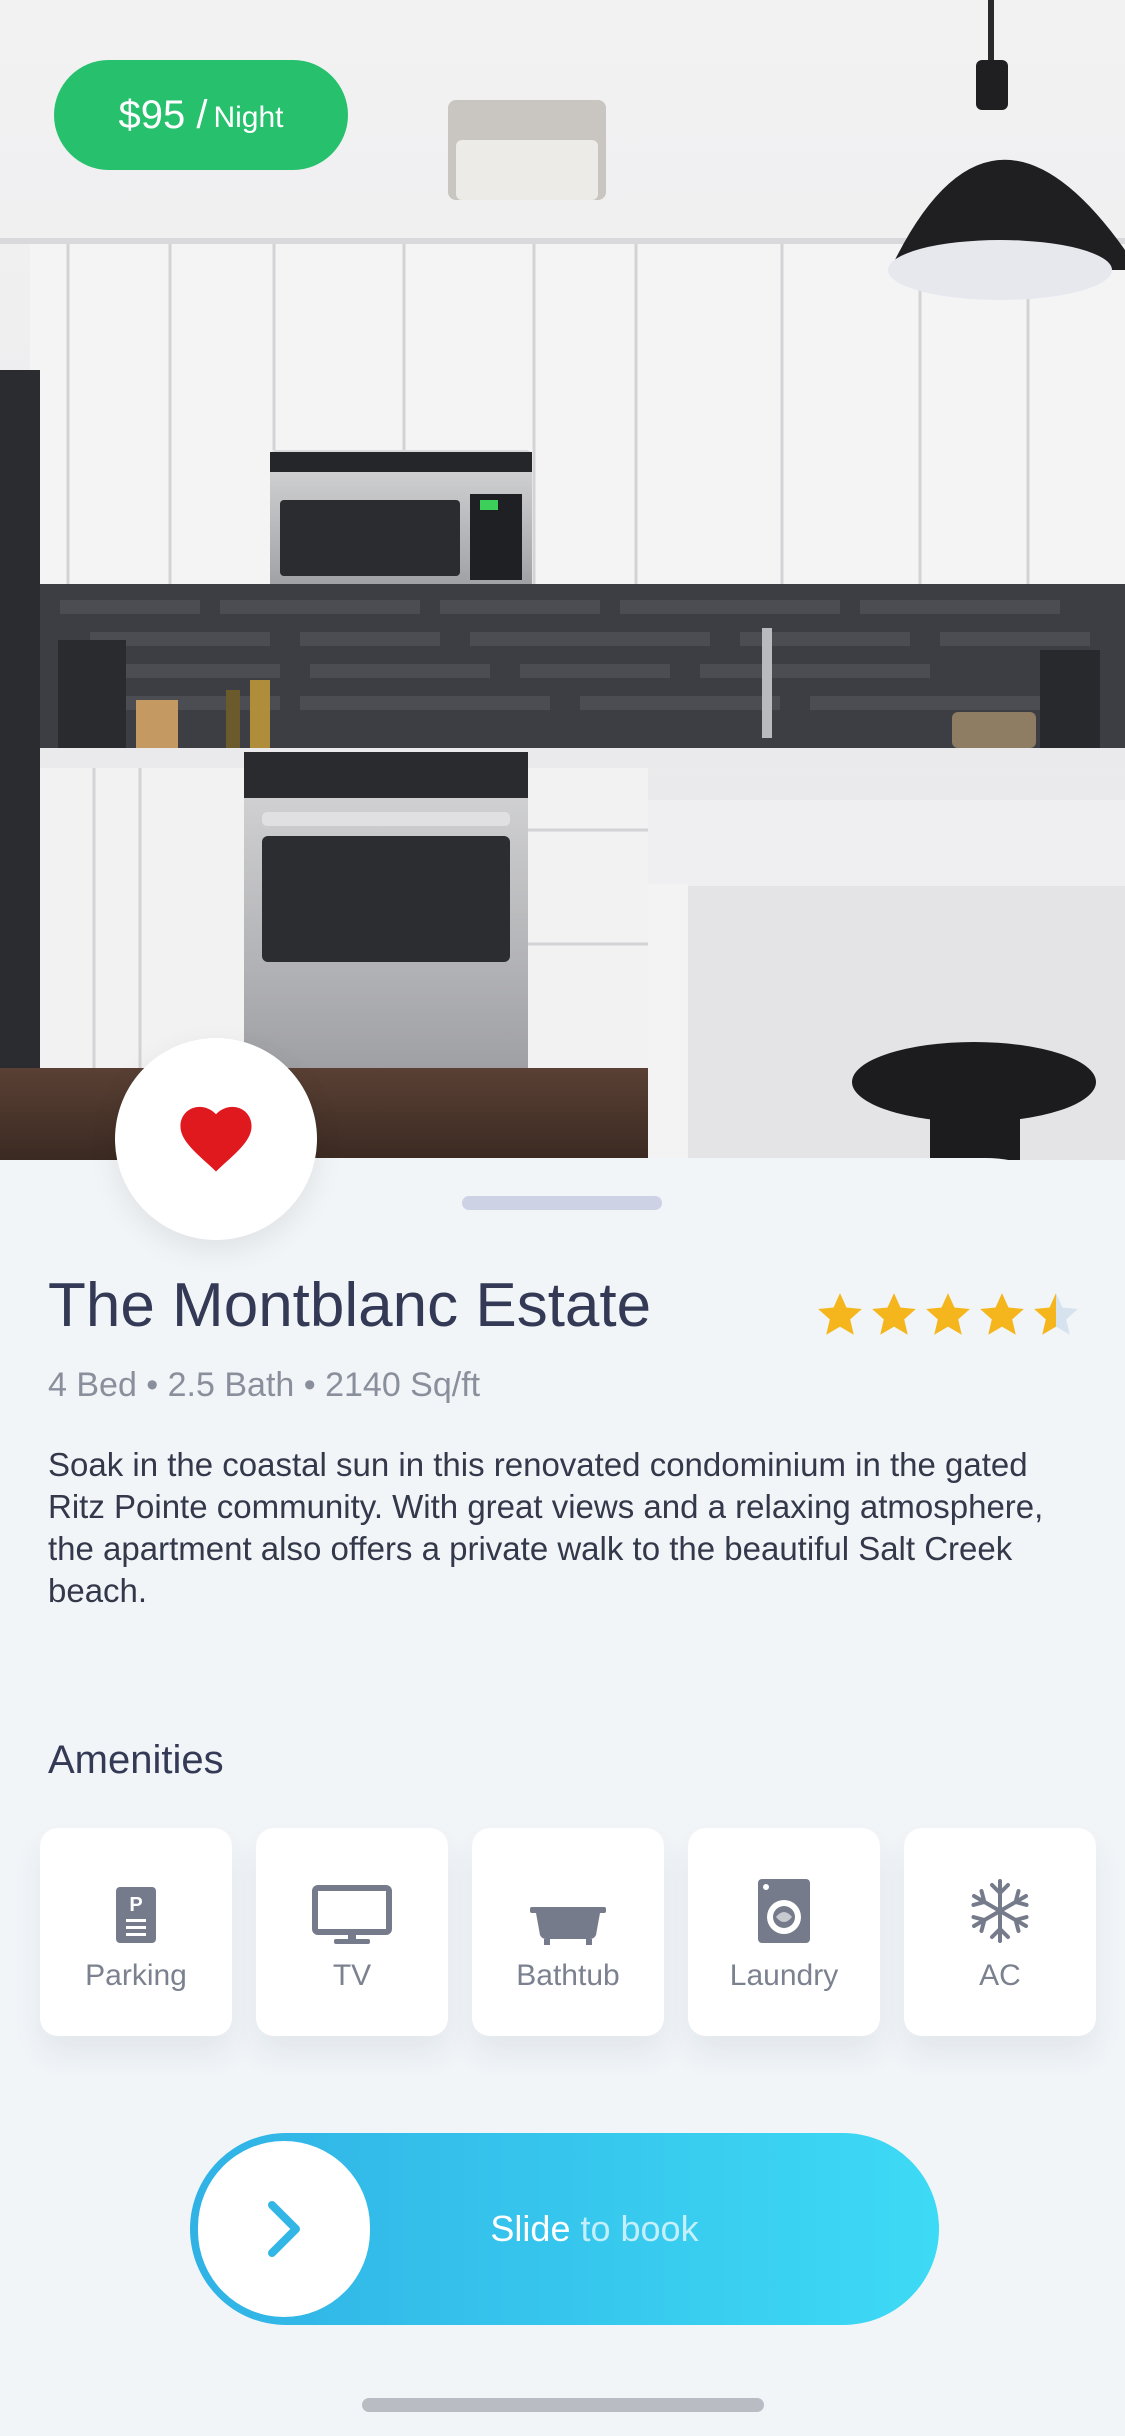 The image size is (1125, 2436). Describe the element at coordinates (1000, 1975) in the screenshot. I see `amenity-label: AC` at that location.